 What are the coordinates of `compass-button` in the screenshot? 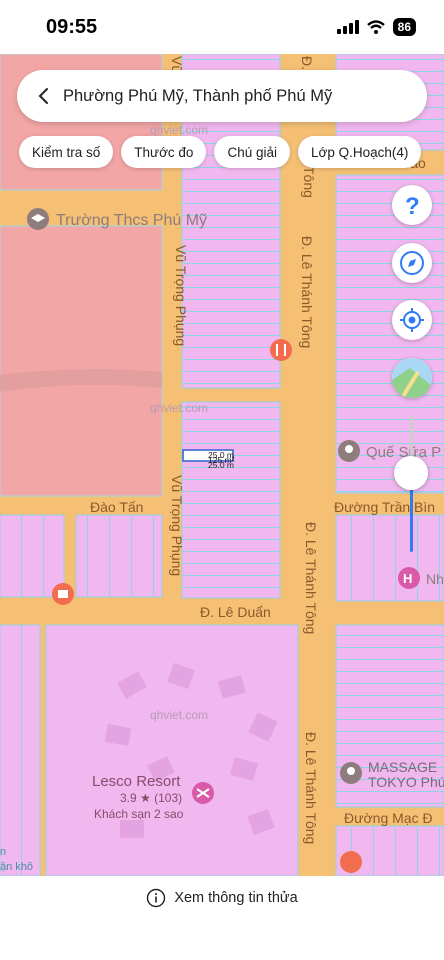 It's located at (412, 263).